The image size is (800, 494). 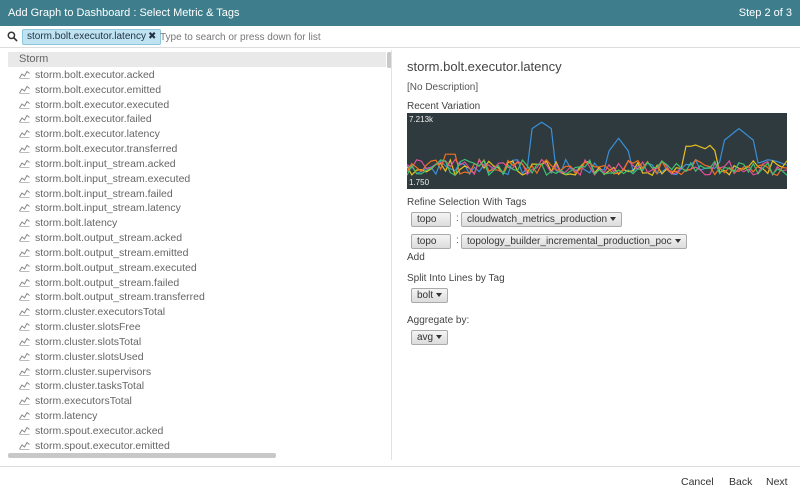 What do you see at coordinates (470, 37) in the screenshot?
I see `search-input` at bounding box center [470, 37].